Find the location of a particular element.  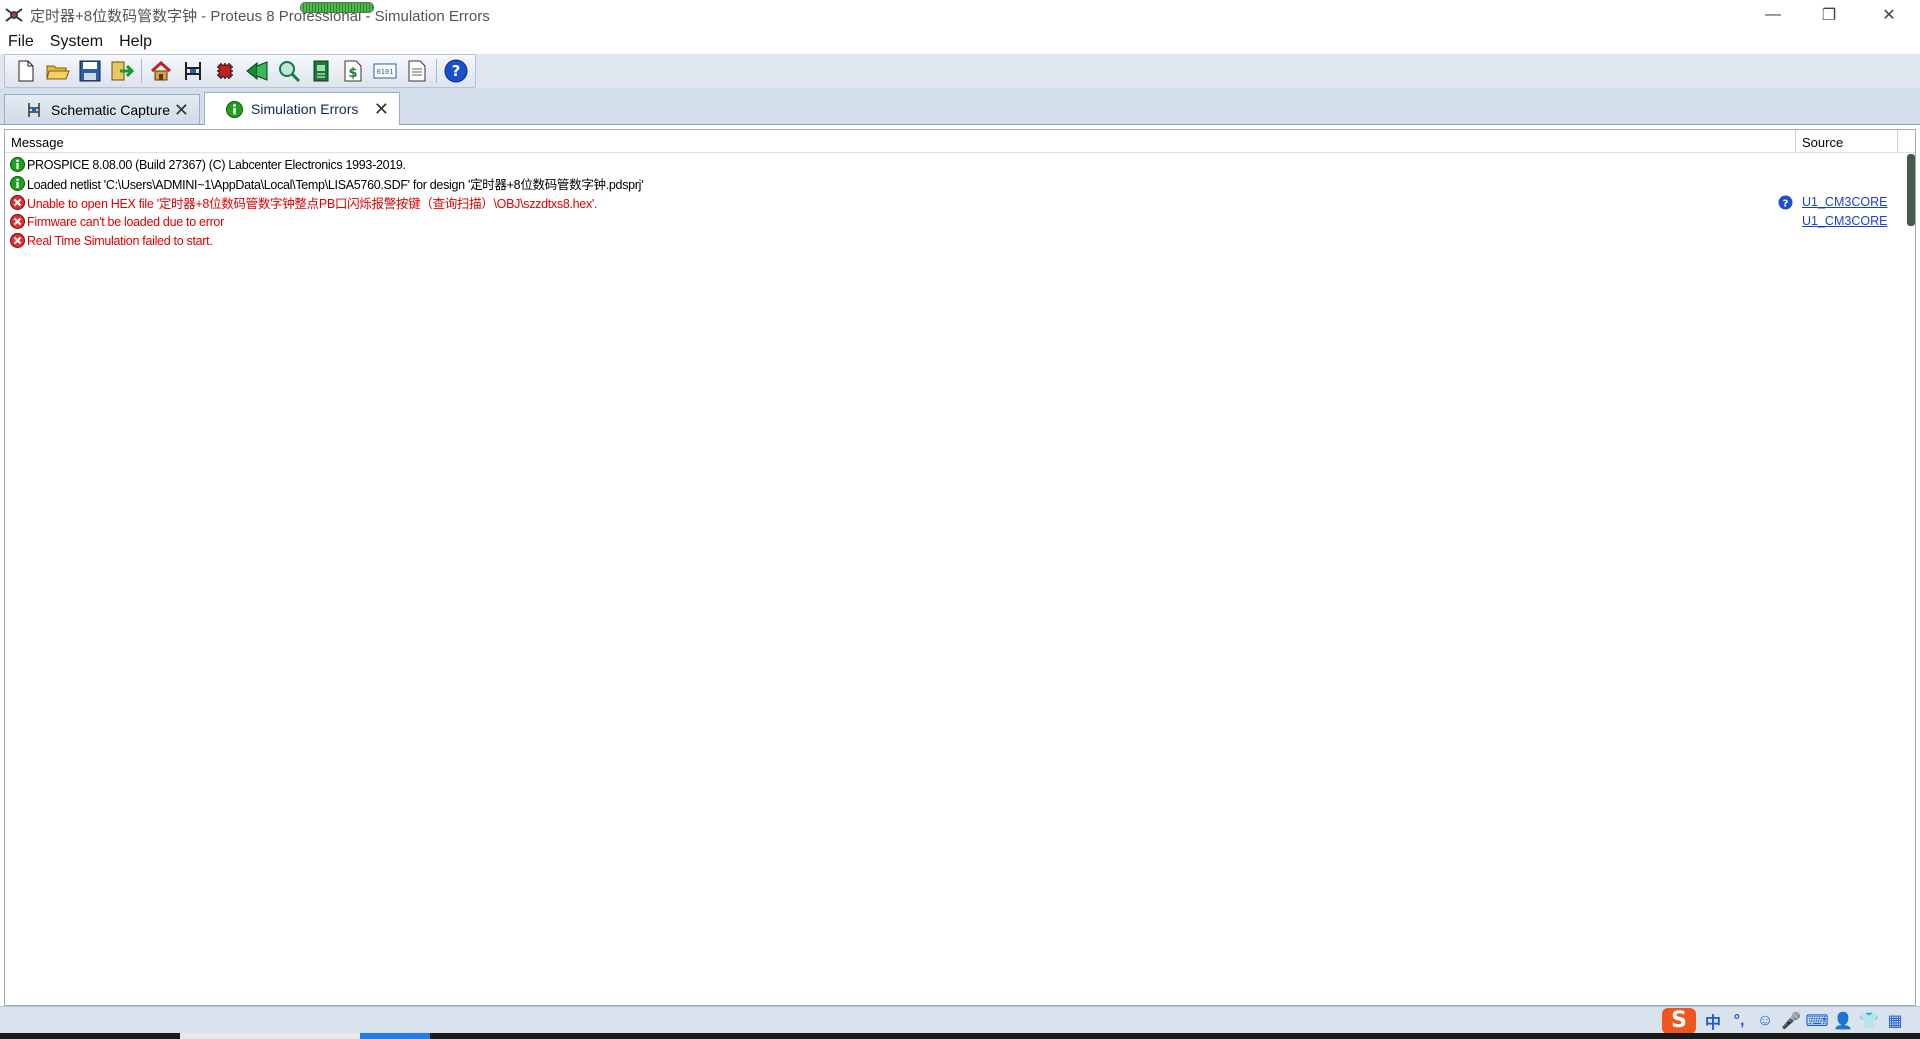

import-icon is located at coordinates (122, 71).